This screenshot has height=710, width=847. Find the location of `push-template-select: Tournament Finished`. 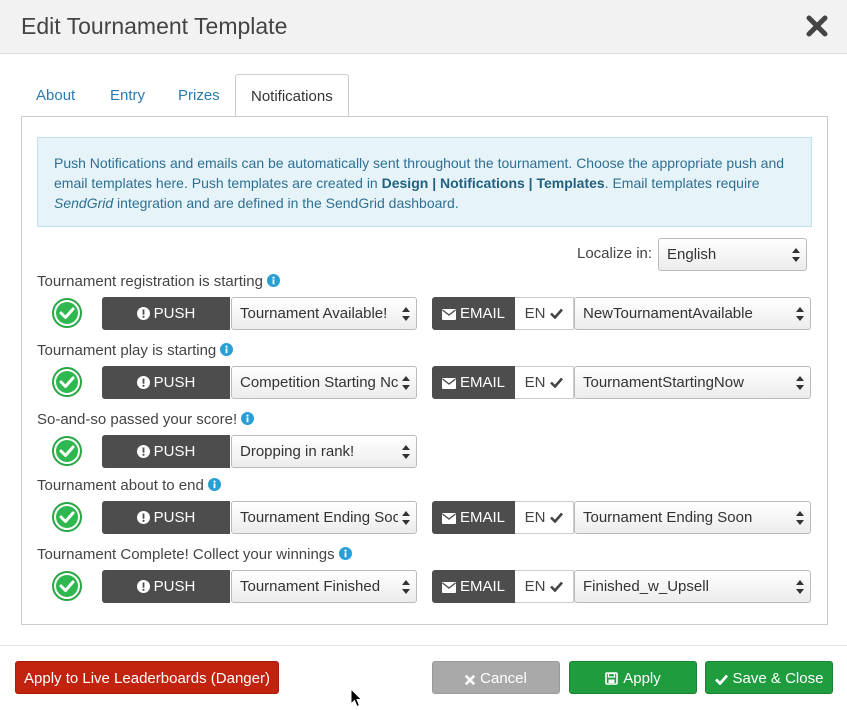

push-template-select: Tournament Finished is located at coordinates (324, 586).